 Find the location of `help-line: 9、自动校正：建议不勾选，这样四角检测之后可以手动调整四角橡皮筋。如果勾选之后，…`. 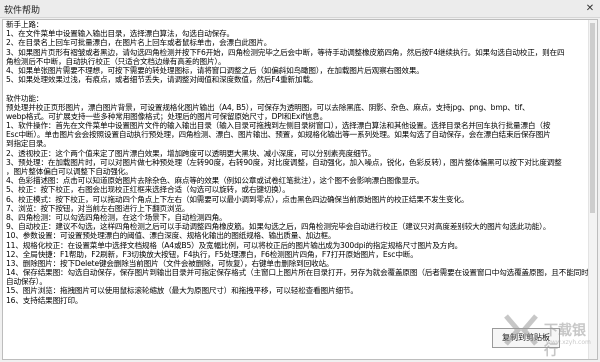

help-line: 9、自动校正：建议不勾选，这样四角检测之后可以手动调整四角橡皮筋。如果勾选之后，… is located at coordinates (278, 227).